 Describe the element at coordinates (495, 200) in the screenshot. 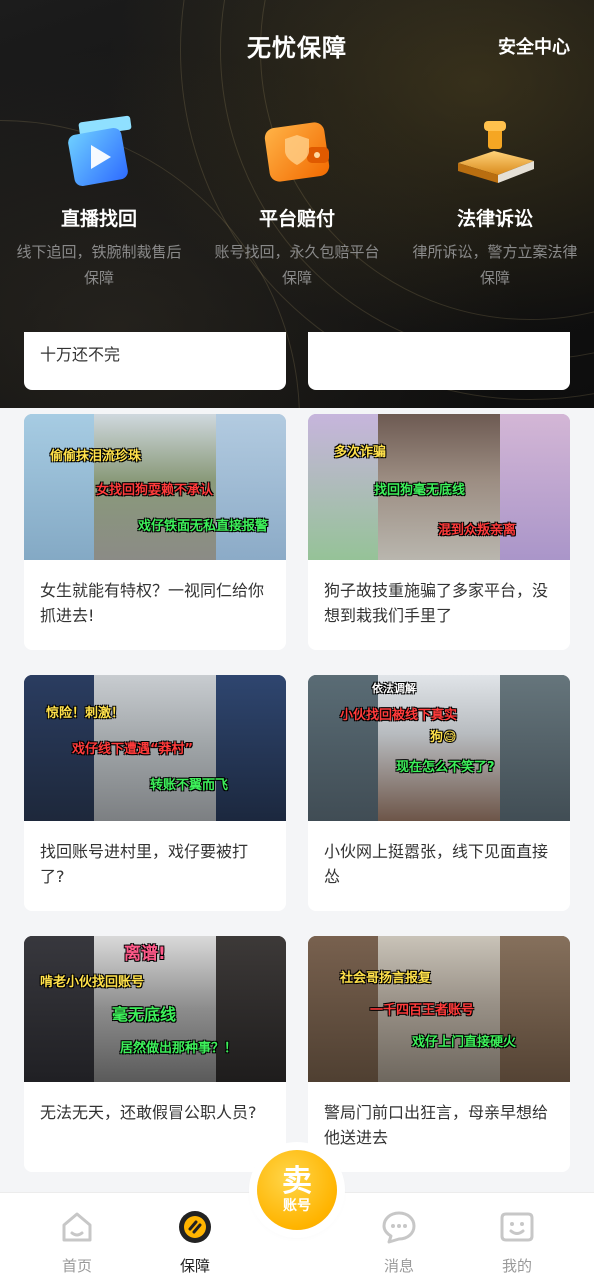

I see `feature-legal-action: 法律诉讼 律所诉讼，警方立案法律保障` at that location.